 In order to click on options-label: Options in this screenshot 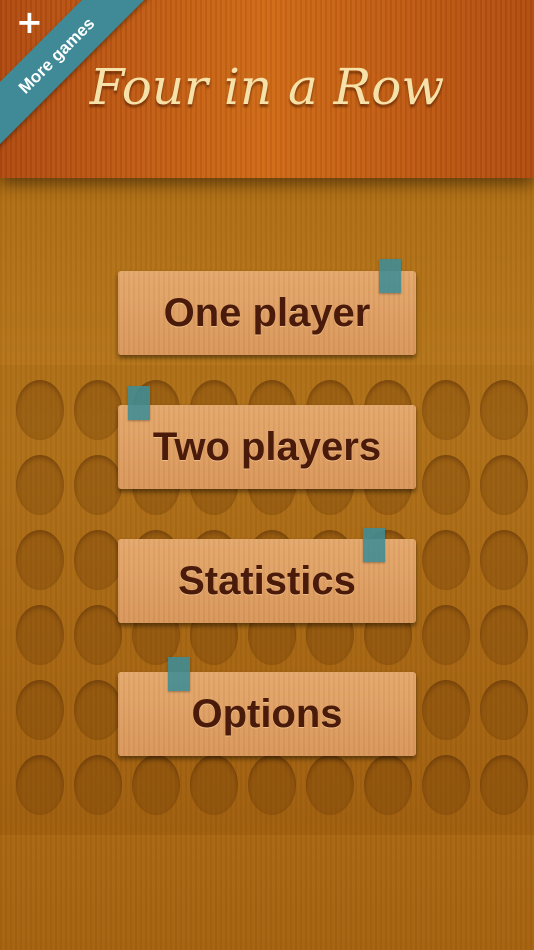, I will do `click(267, 713)`.